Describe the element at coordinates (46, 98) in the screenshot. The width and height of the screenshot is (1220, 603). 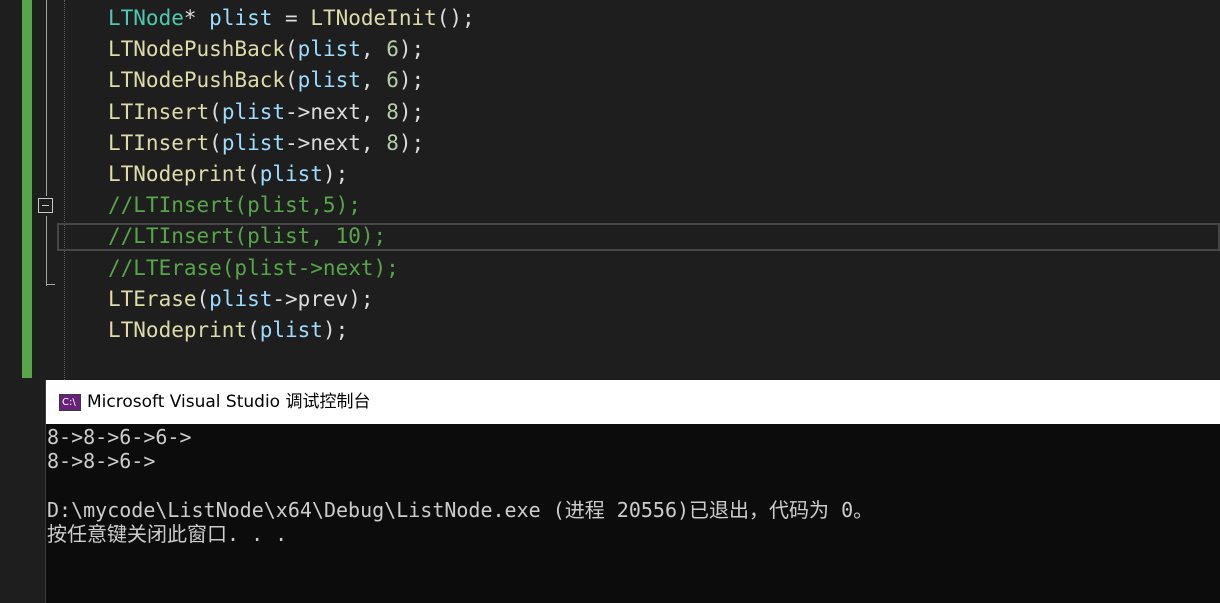
I see `outline-guide` at that location.